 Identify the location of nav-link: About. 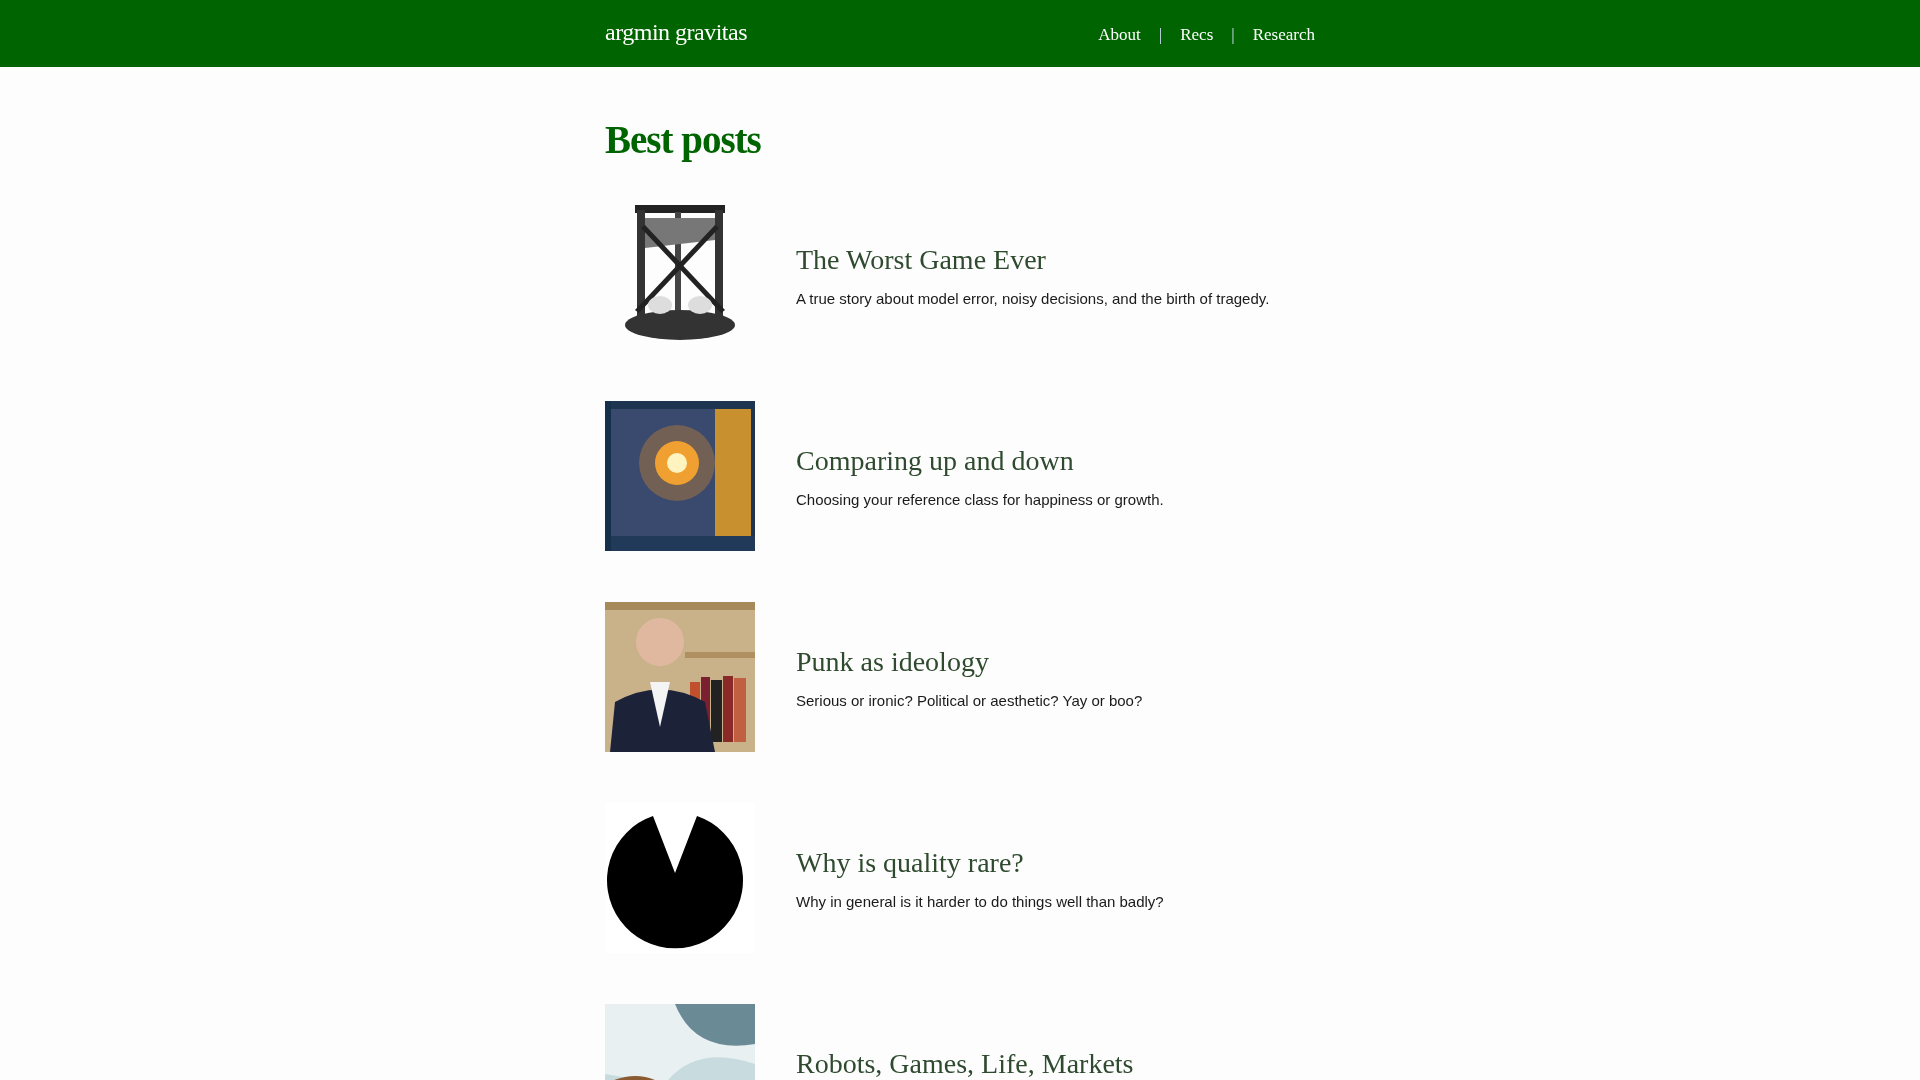
(1119, 34).